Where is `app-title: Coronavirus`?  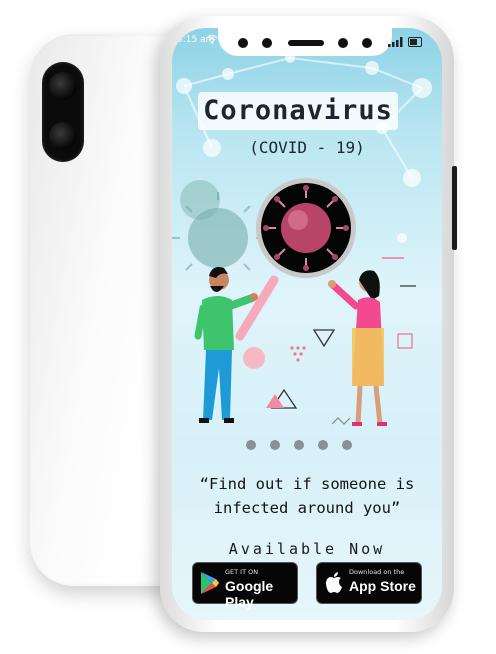
app-title: Coronavirus is located at coordinates (298, 110).